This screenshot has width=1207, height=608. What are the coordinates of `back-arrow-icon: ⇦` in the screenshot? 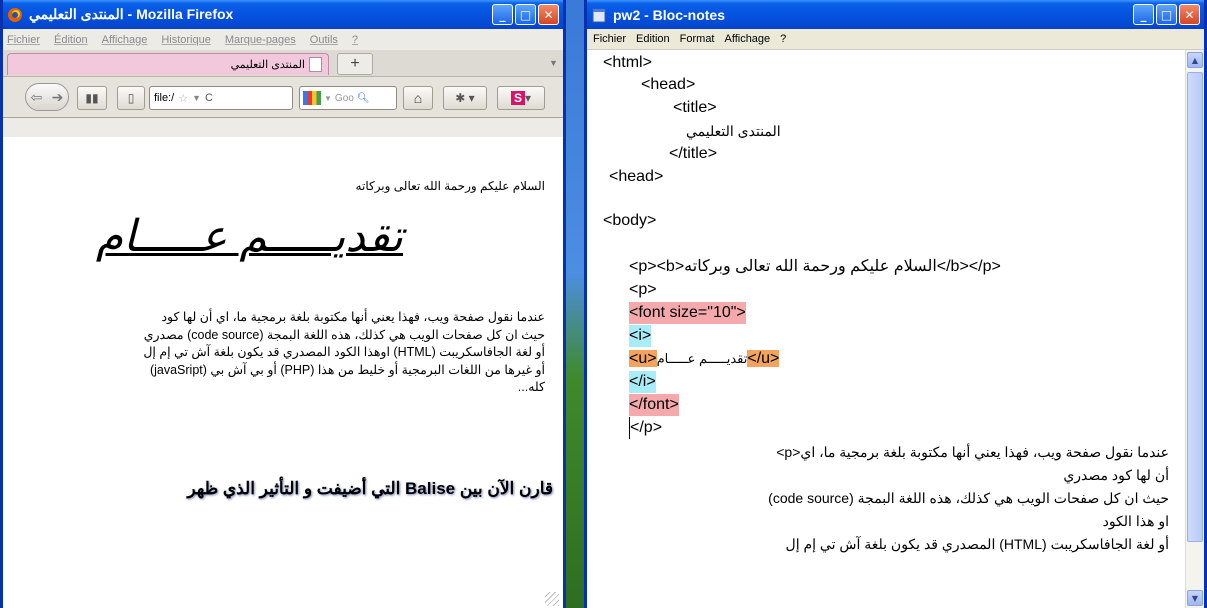 It's located at (37, 97).